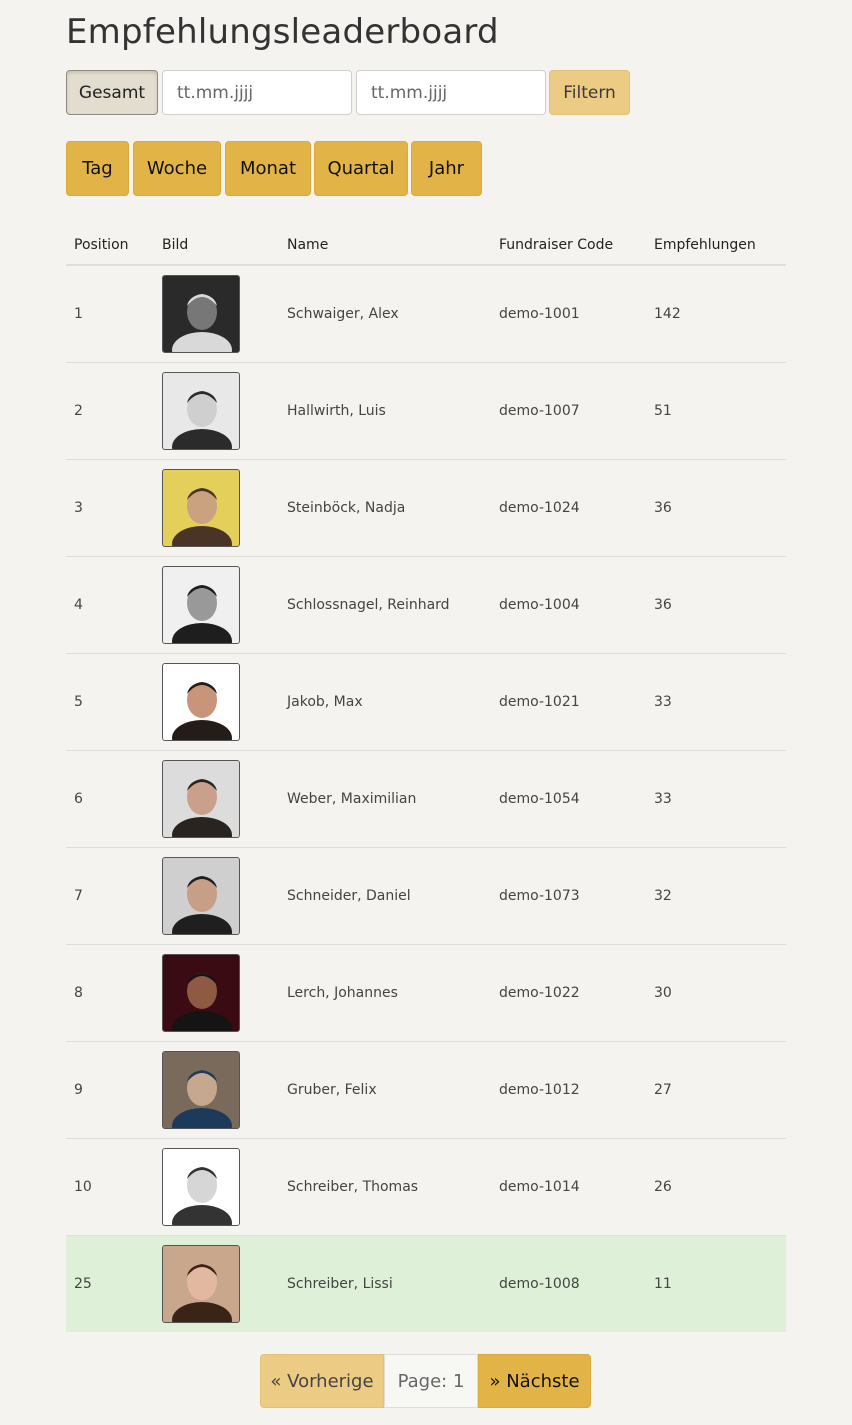  Describe the element at coordinates (385, 1187) in the screenshot. I see `cell-name: Schreiber, Thomas` at that location.